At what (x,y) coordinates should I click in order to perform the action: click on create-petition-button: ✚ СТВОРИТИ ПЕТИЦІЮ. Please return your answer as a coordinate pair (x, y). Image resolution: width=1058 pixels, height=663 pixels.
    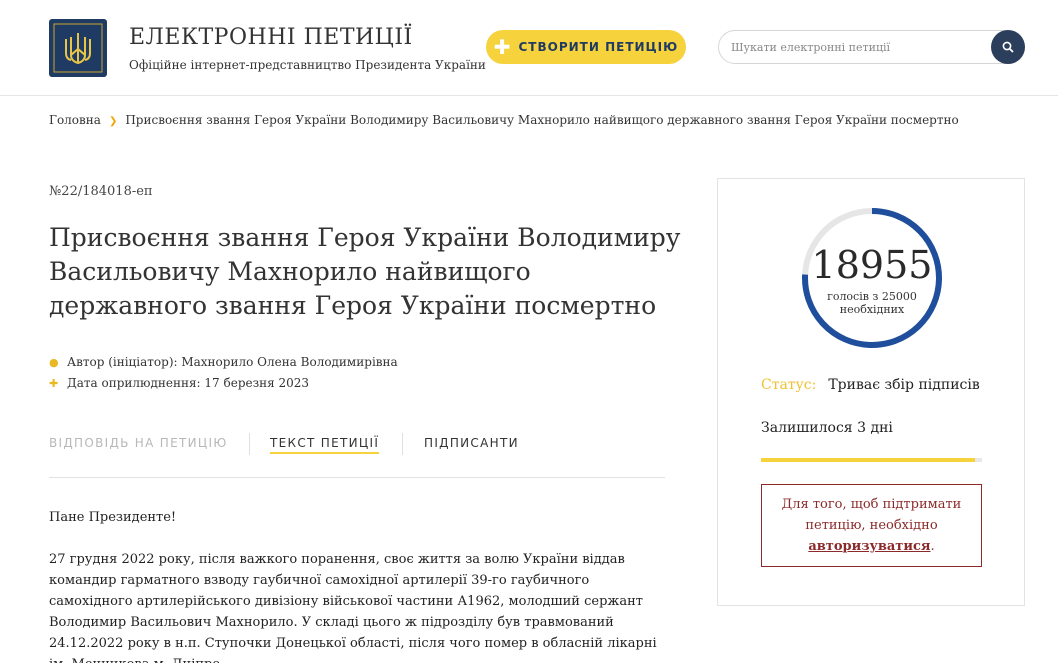
    Looking at the image, I should click on (586, 47).